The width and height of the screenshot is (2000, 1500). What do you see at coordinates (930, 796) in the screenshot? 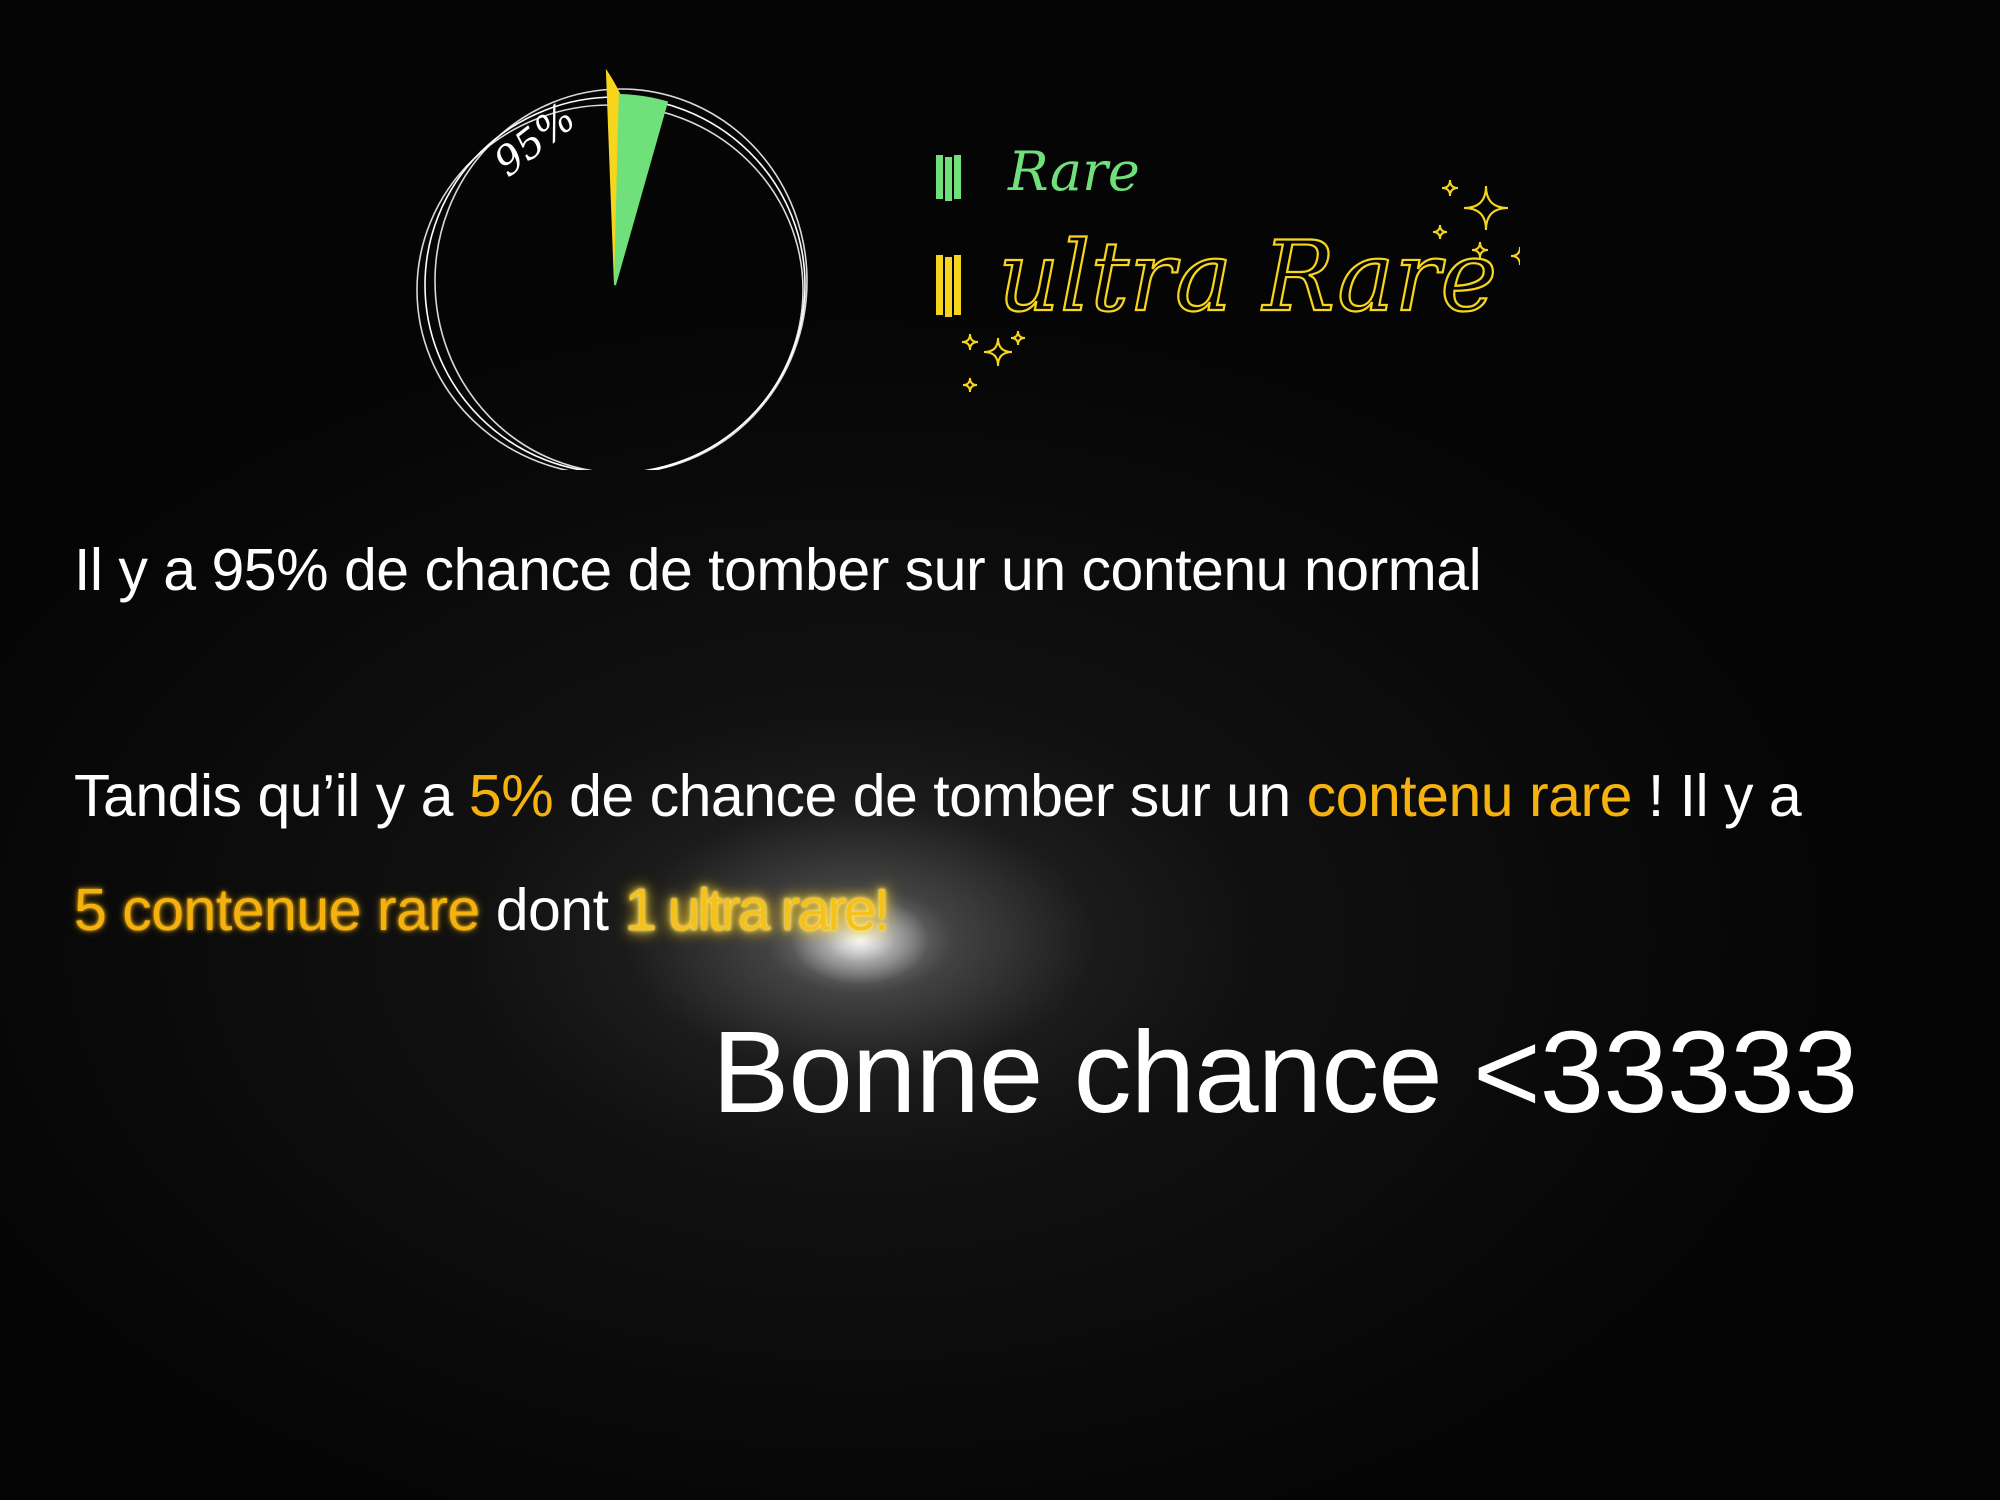
I see `text-segment: de chance de tomber sur un` at bounding box center [930, 796].